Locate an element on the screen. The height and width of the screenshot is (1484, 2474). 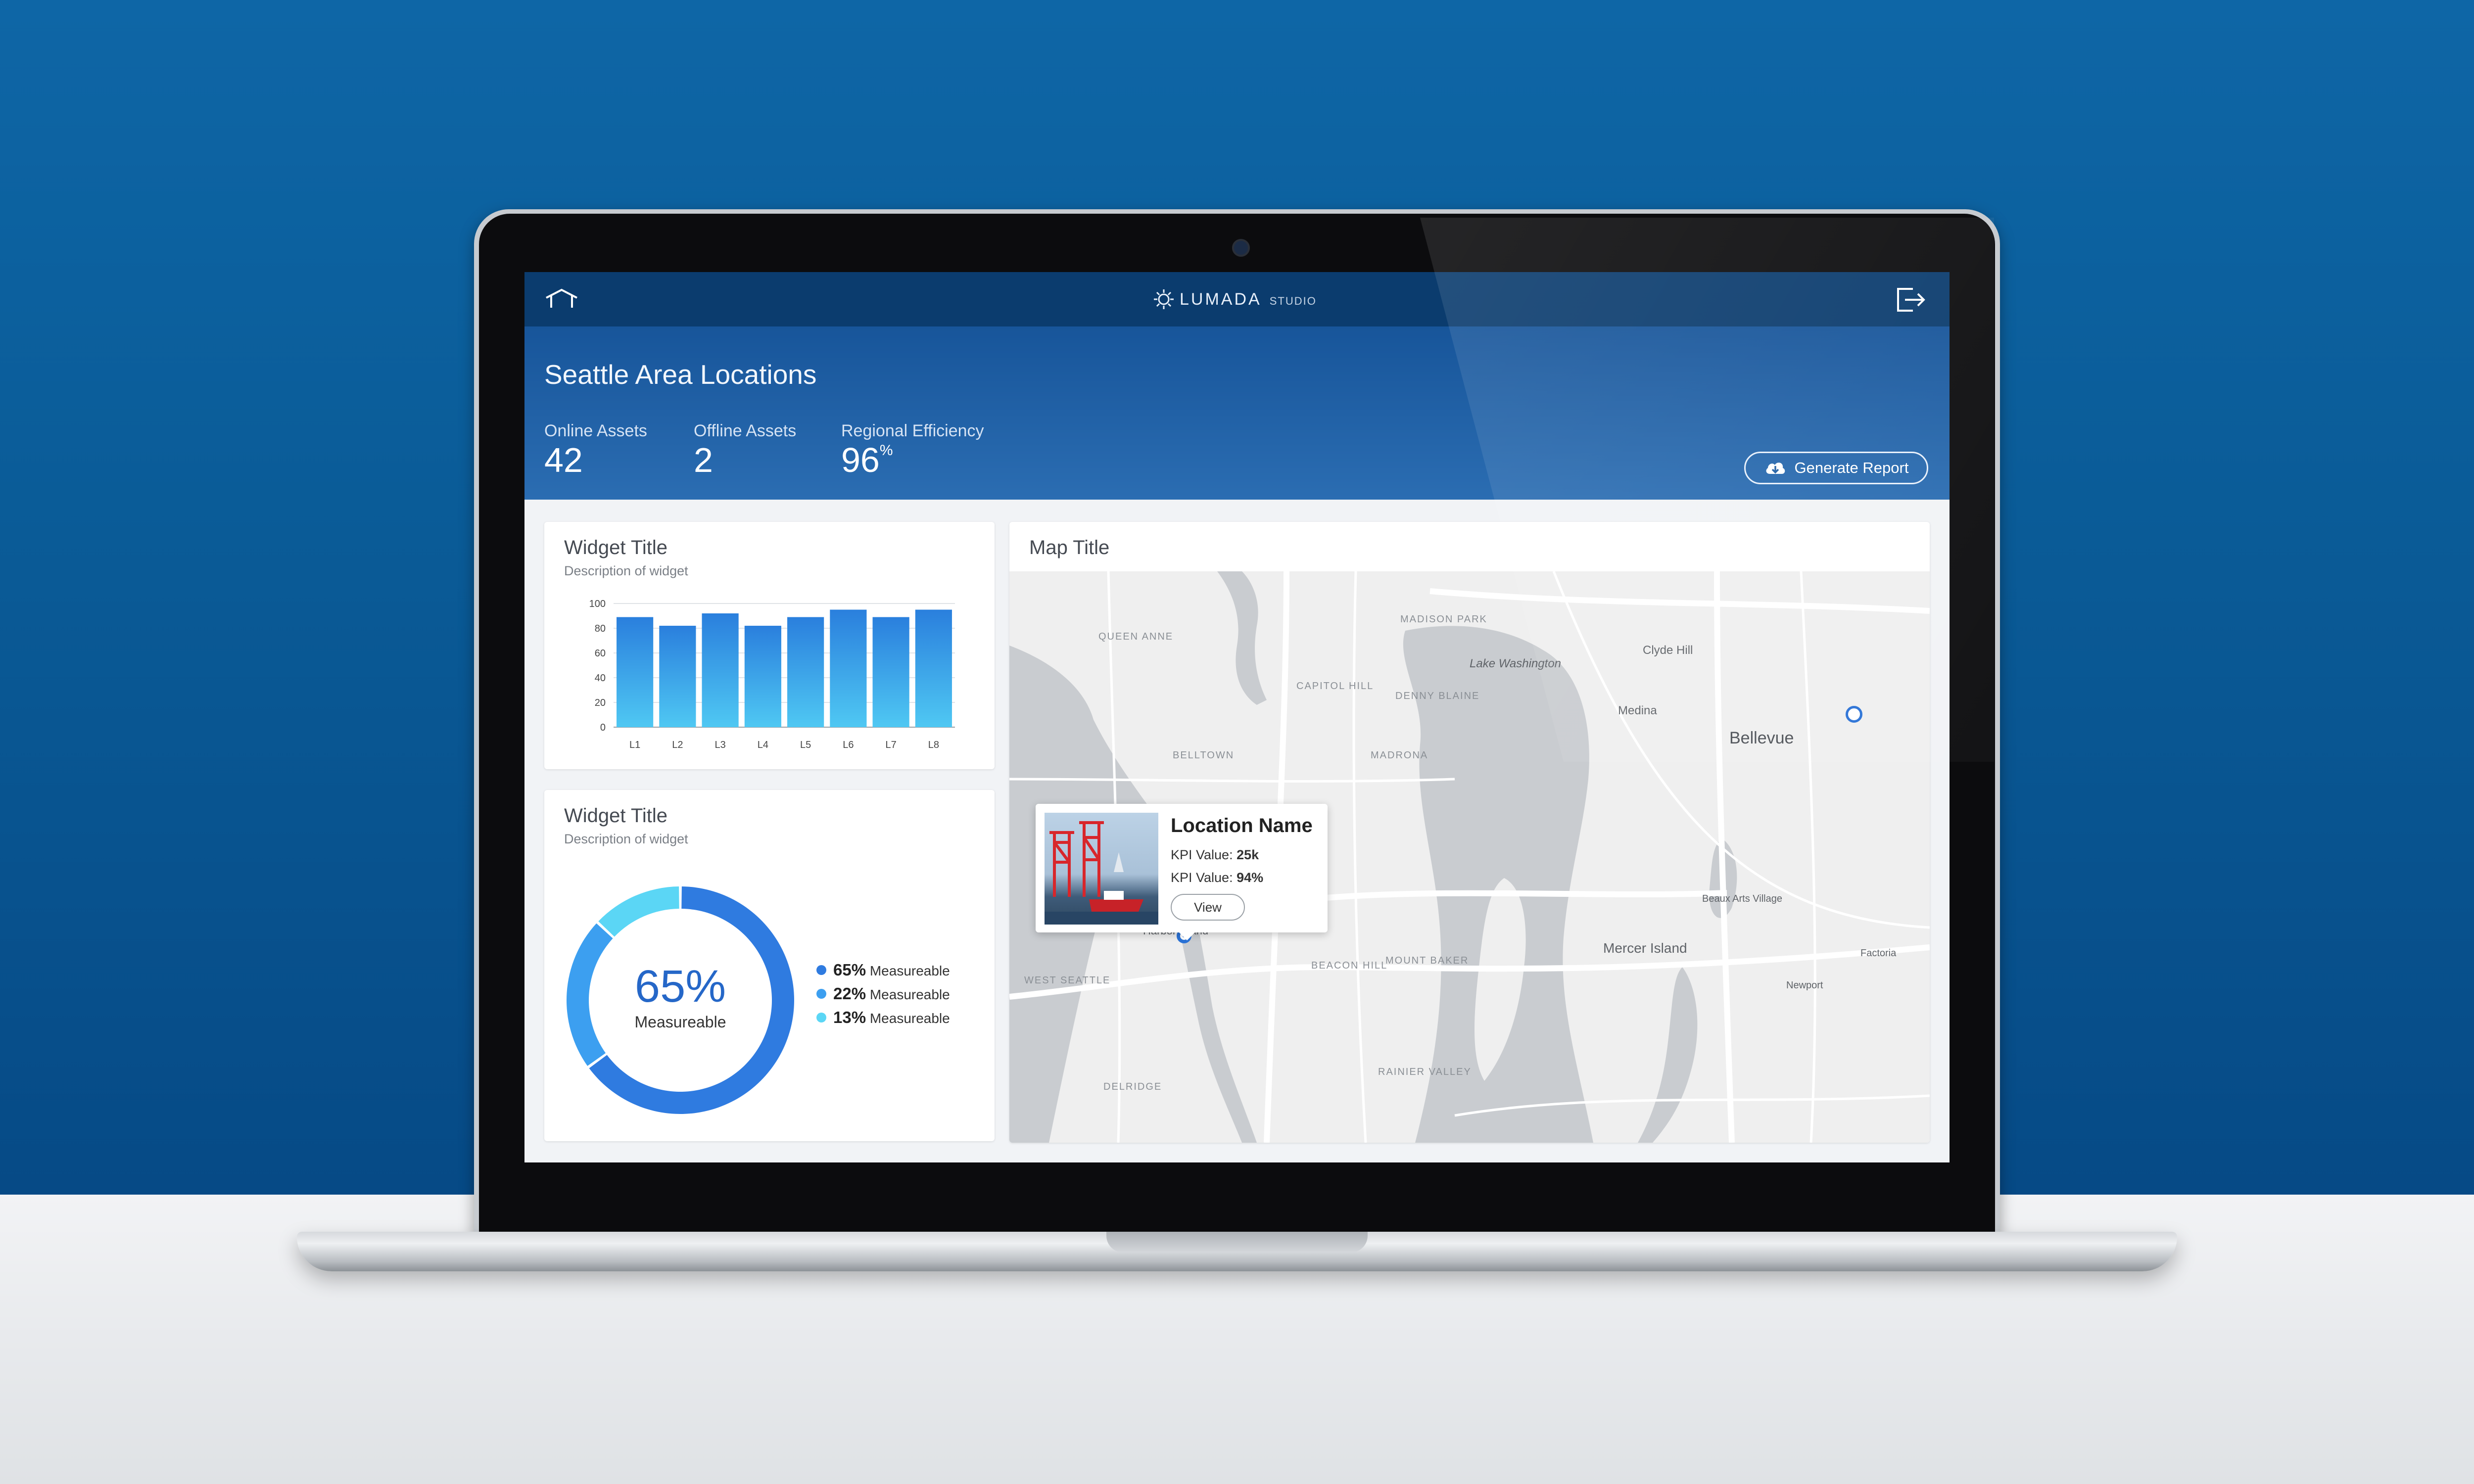
popup-kpi-1: KPI Value: 25k is located at coordinates (1215, 854).